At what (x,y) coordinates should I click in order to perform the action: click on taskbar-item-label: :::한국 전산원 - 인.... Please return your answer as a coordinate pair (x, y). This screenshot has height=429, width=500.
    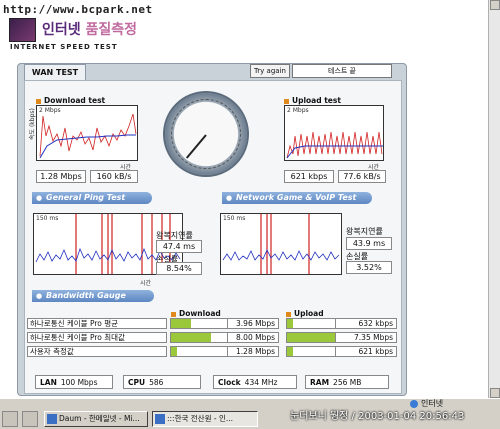
    Looking at the image, I should click on (200, 418).